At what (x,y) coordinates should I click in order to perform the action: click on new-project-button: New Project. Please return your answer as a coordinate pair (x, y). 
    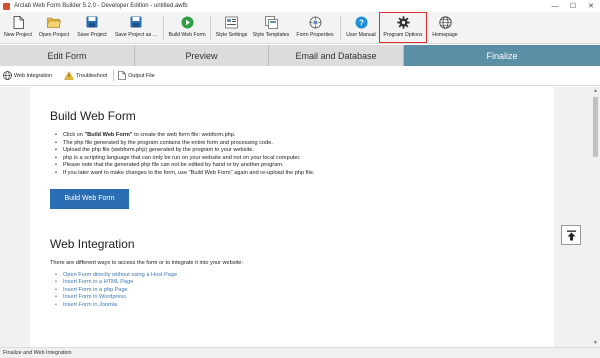
    Looking at the image, I should click on (18, 27).